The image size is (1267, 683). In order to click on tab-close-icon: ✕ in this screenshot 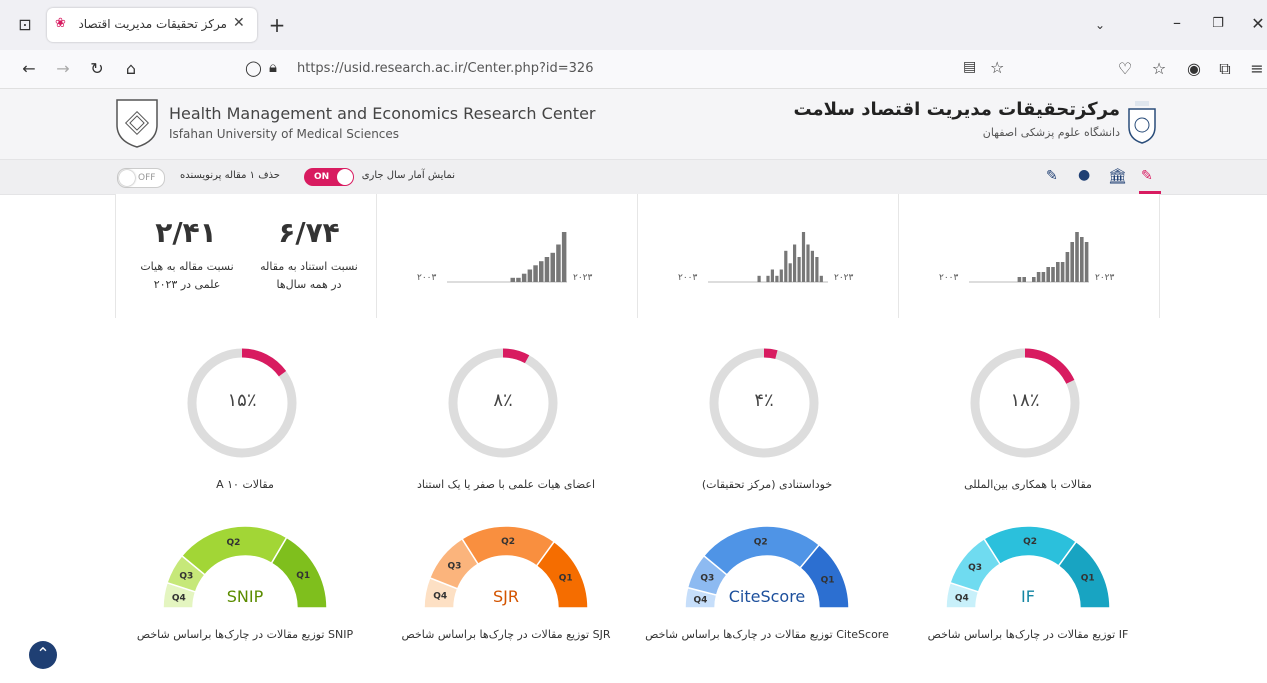, I will do `click(239, 23)`.